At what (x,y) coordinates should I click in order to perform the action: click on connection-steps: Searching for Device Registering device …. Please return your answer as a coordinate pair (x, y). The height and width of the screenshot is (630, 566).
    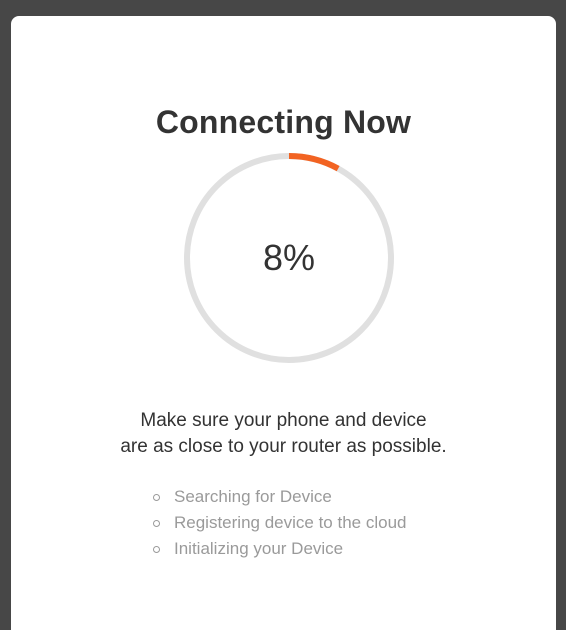
    Looking at the image, I should click on (279, 523).